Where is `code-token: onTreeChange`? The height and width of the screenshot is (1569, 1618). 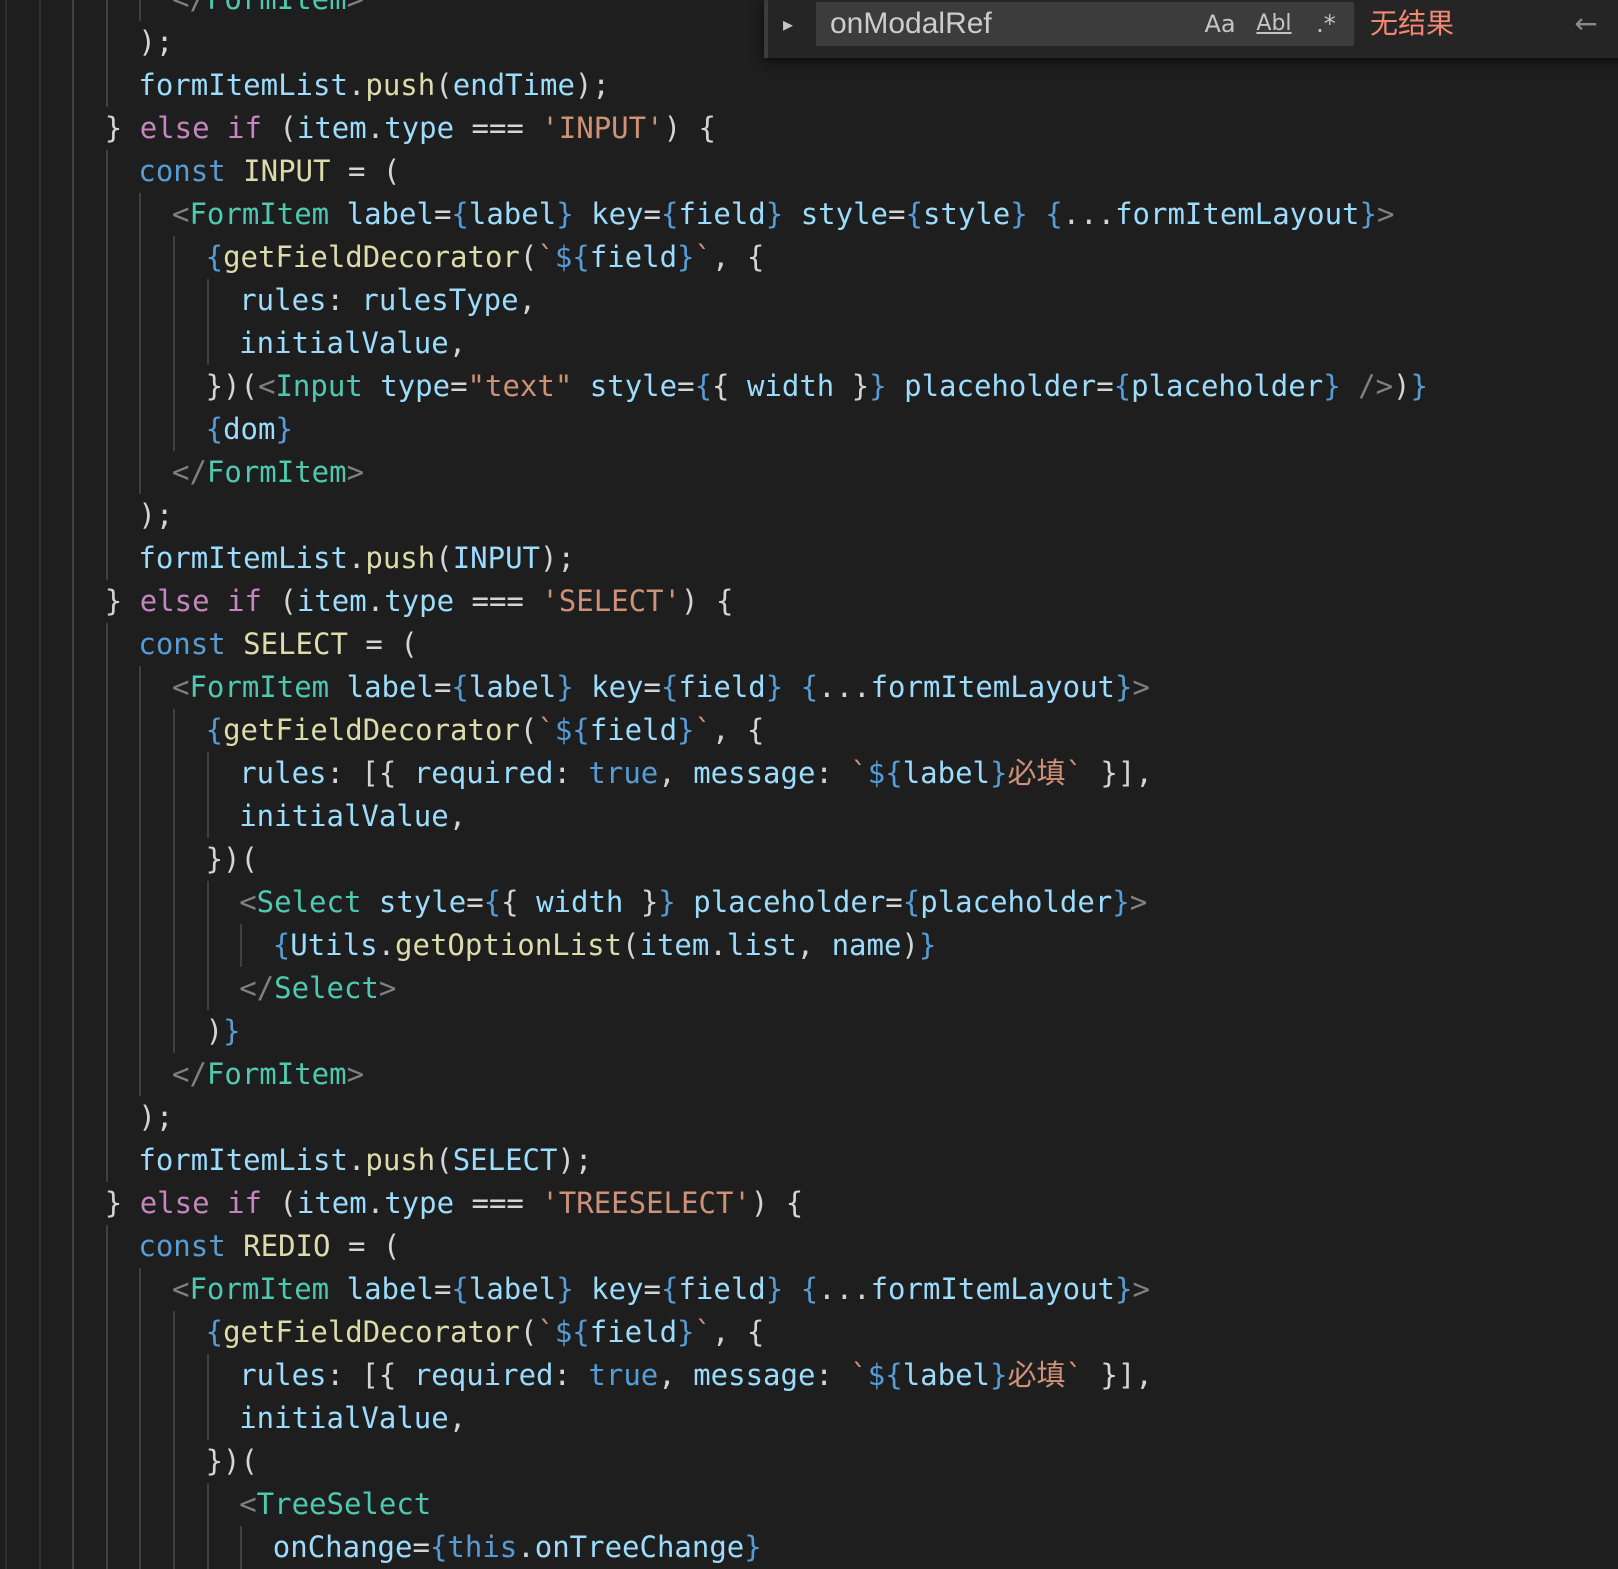
code-token: onTreeChange is located at coordinates (639, 1547).